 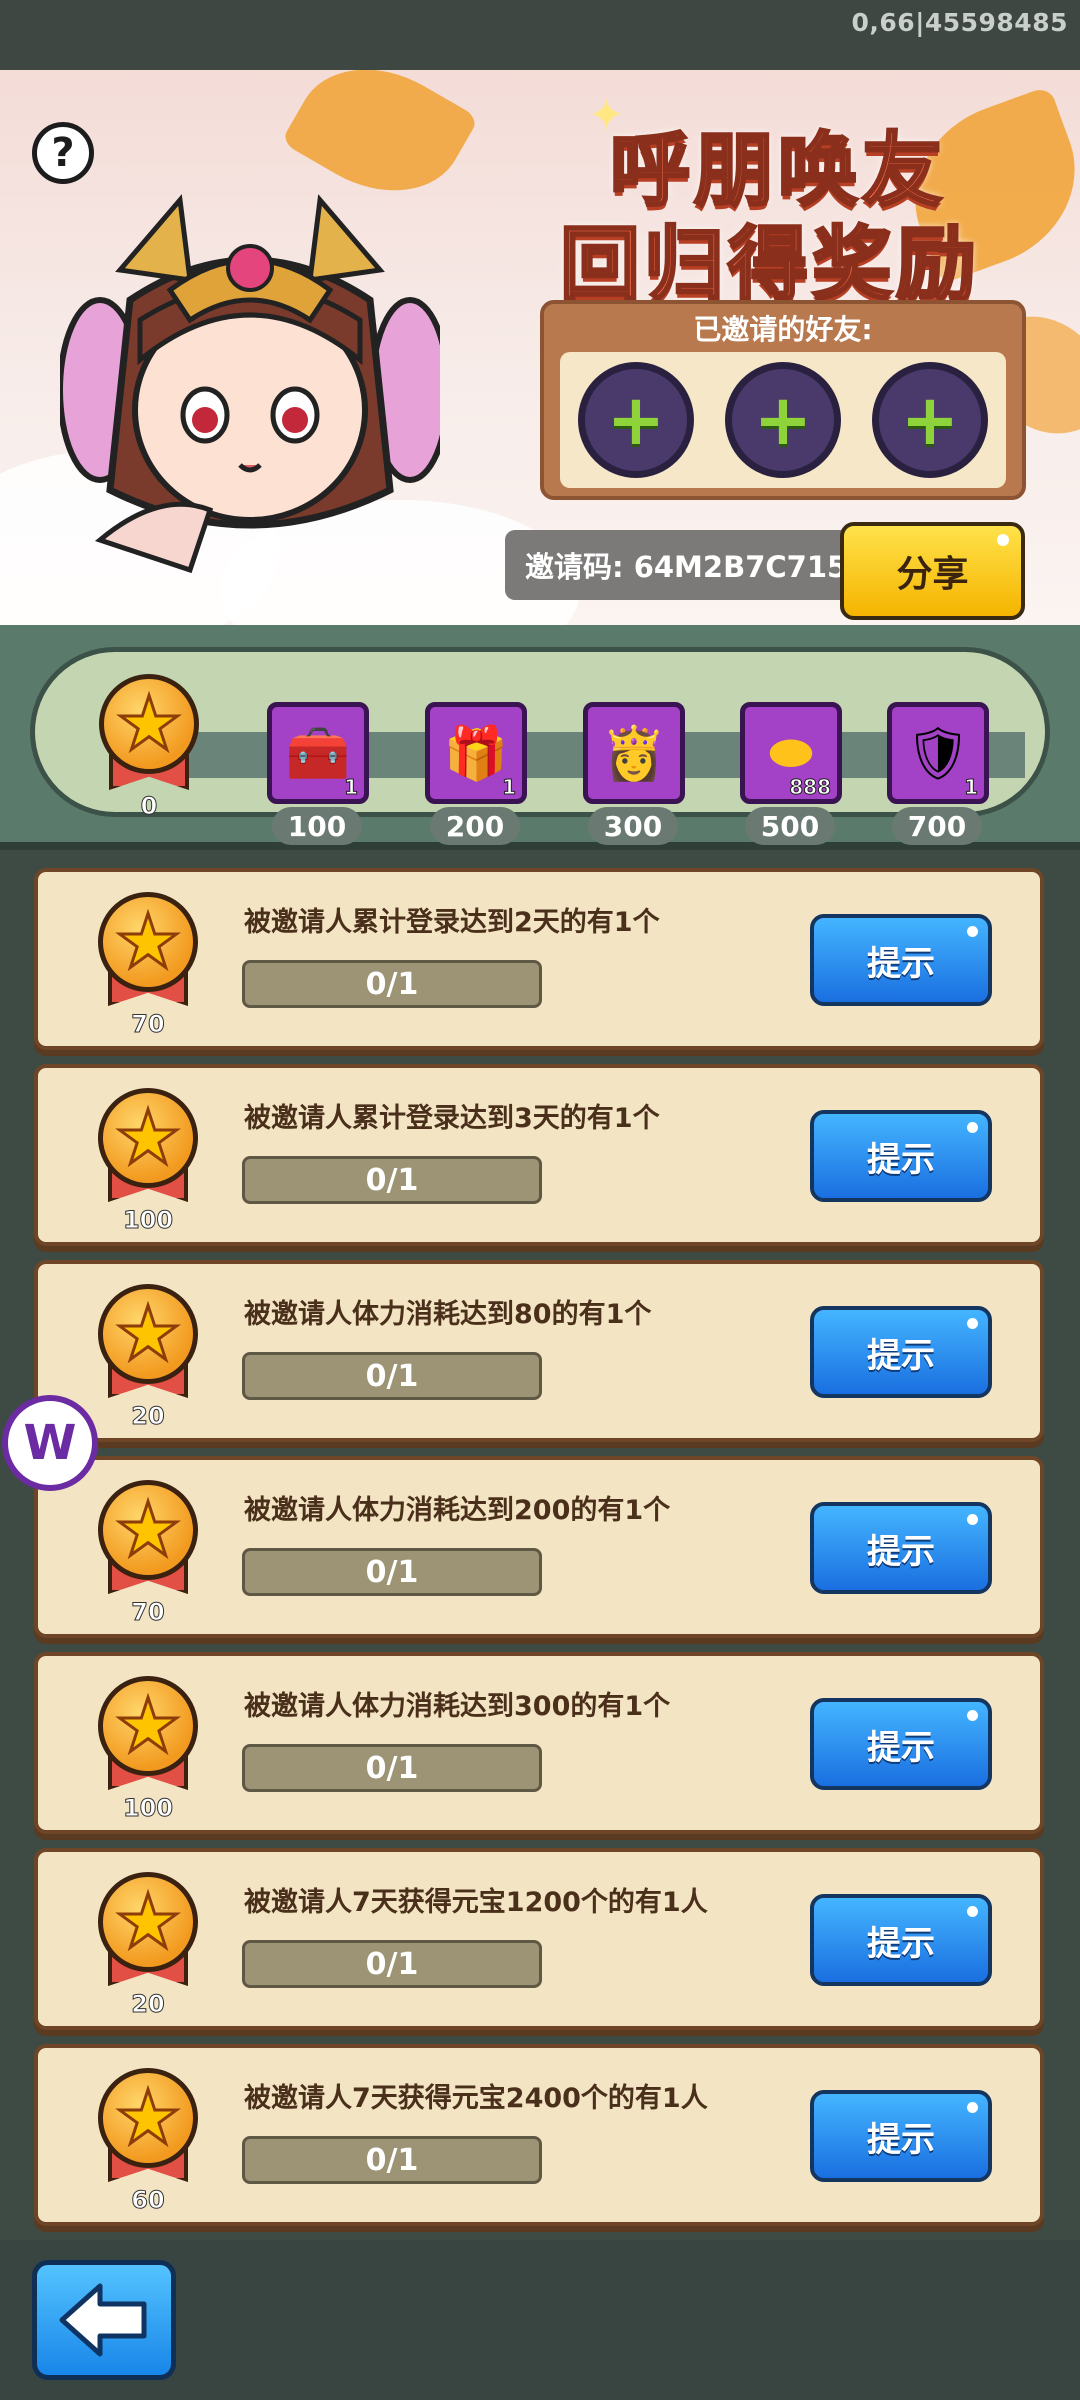 I want to click on add-friend-slot-1: +, so click(x=636, y=420).